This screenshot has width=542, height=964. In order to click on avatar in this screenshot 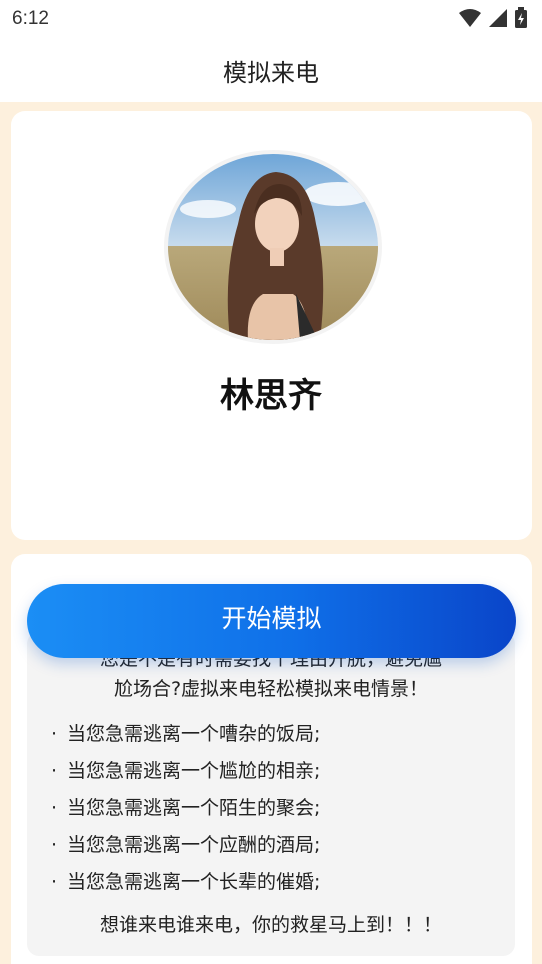, I will do `click(273, 247)`.